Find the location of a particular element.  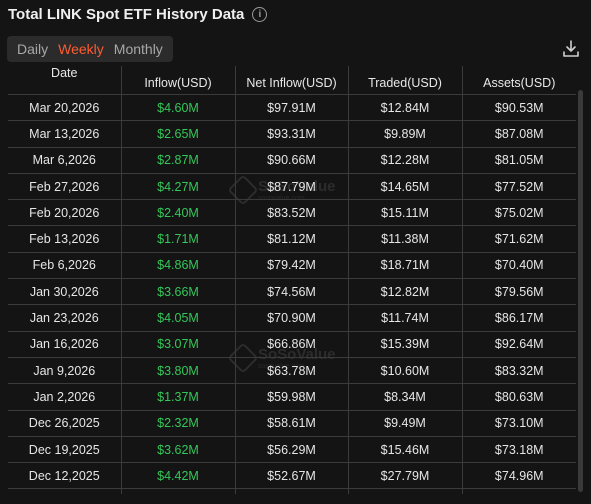

cell-date: Mar 6,2026 is located at coordinates (65, 160).